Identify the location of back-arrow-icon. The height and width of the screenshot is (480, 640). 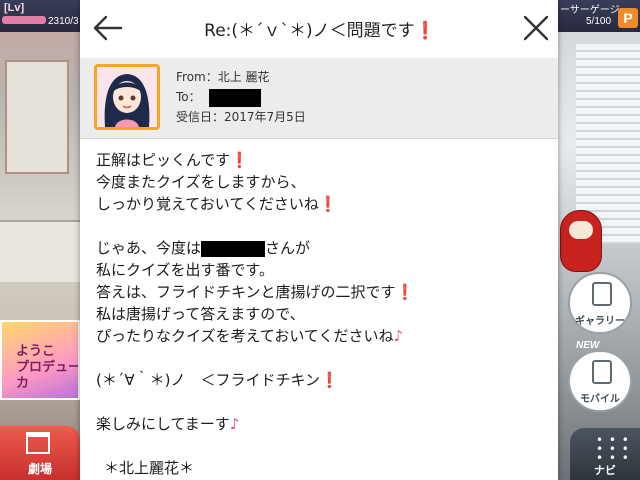
(108, 28).